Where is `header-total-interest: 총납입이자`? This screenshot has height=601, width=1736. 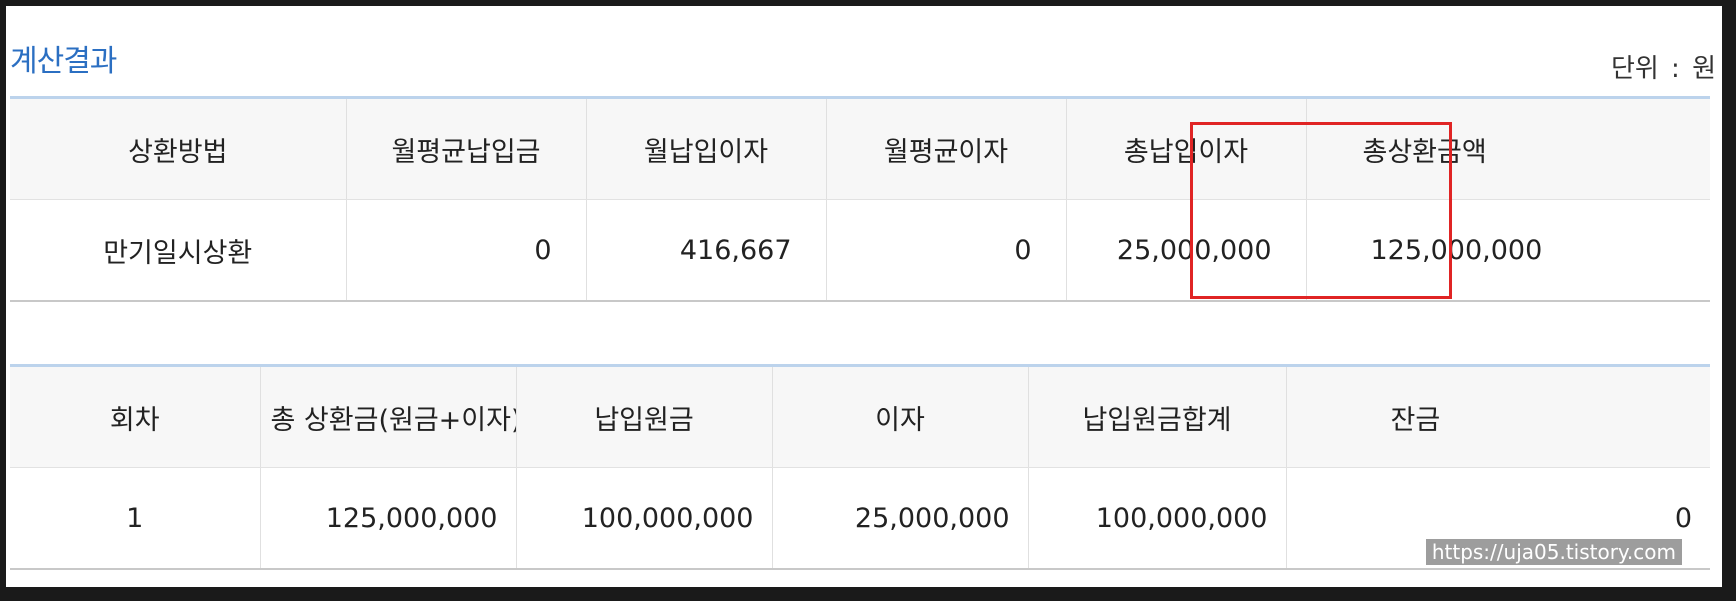
header-total-interest: 총납입이자 is located at coordinates (1186, 148).